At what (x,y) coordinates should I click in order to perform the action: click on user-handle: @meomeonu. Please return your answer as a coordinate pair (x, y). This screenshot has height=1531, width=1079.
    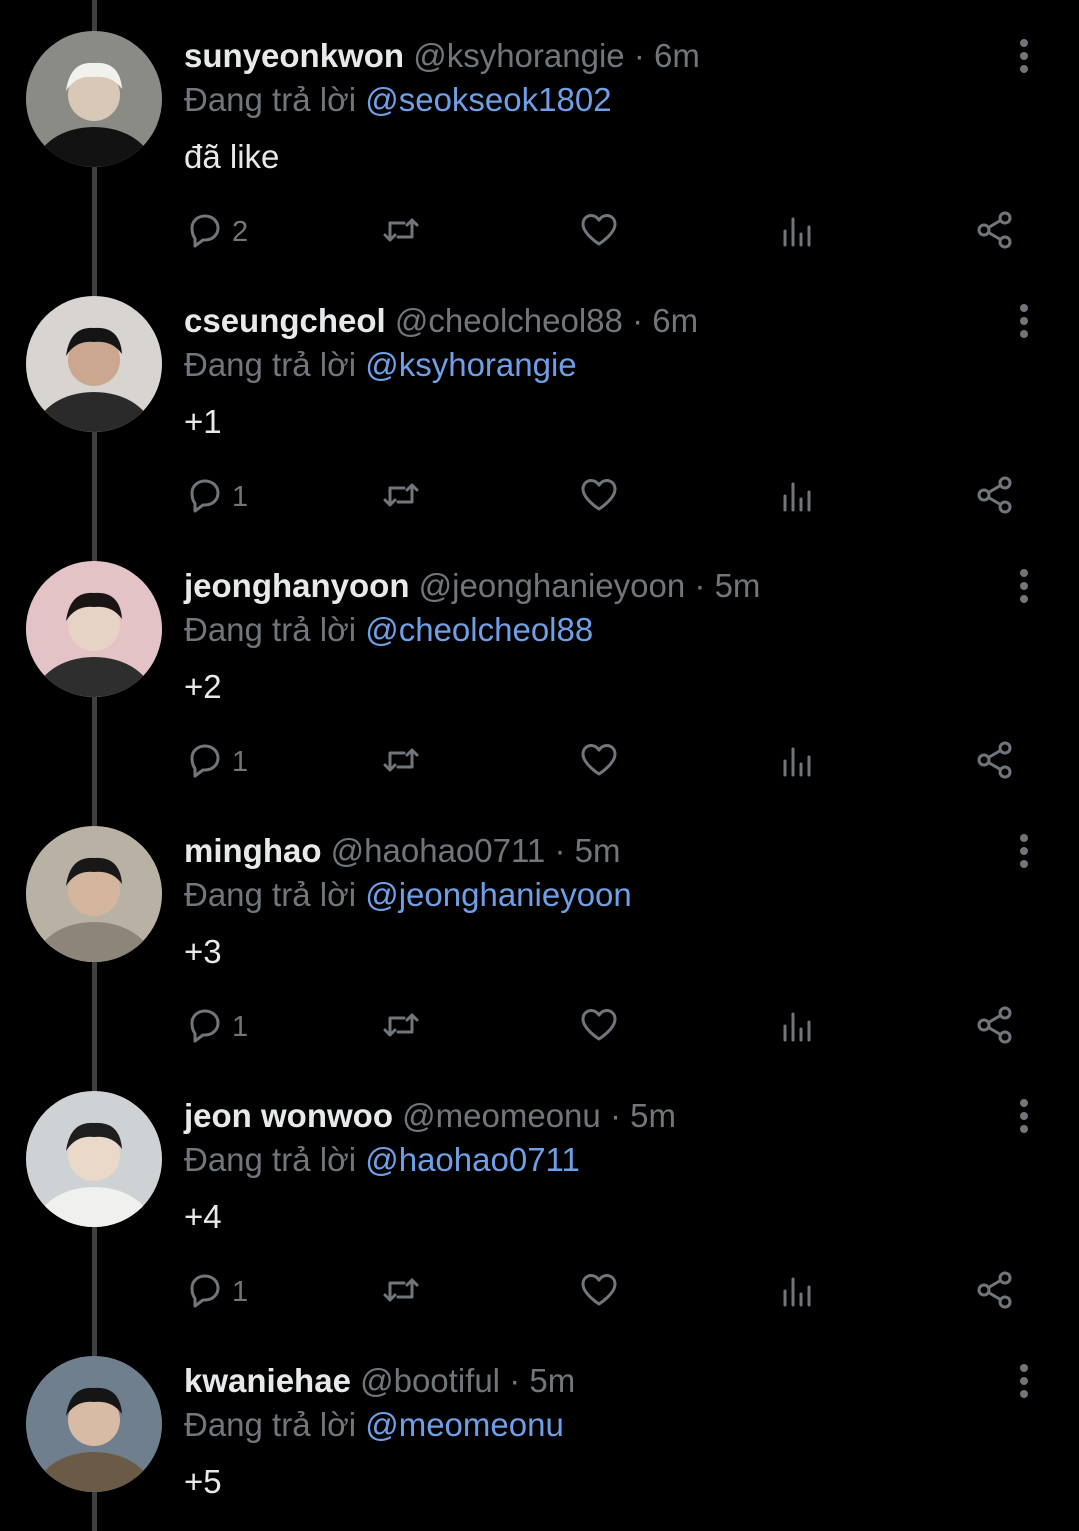
    Looking at the image, I should click on (501, 1115).